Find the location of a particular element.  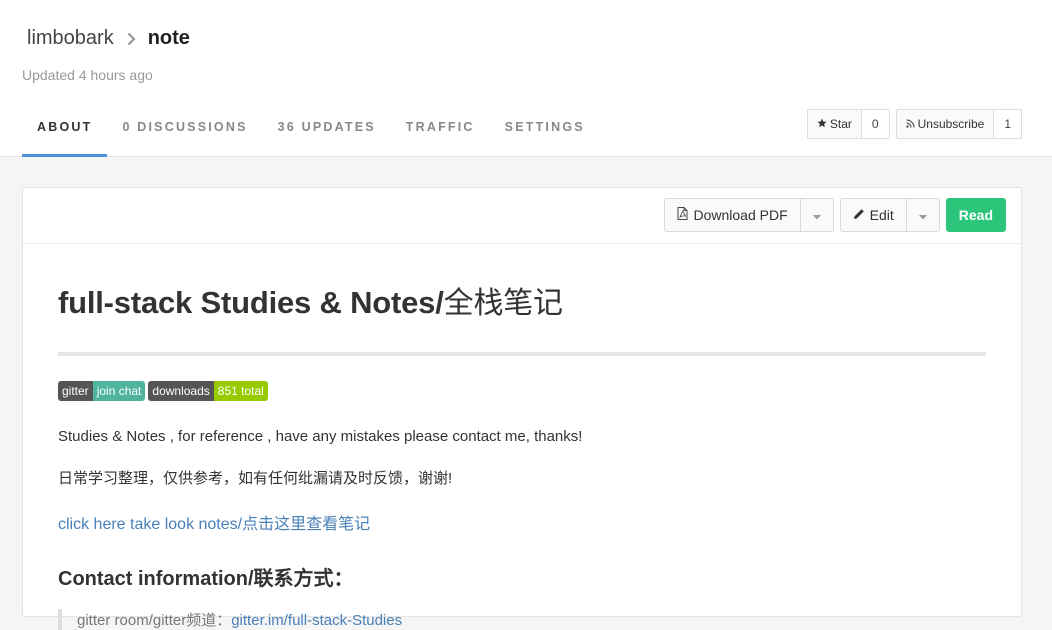

pdf-icon is located at coordinates (682, 215).